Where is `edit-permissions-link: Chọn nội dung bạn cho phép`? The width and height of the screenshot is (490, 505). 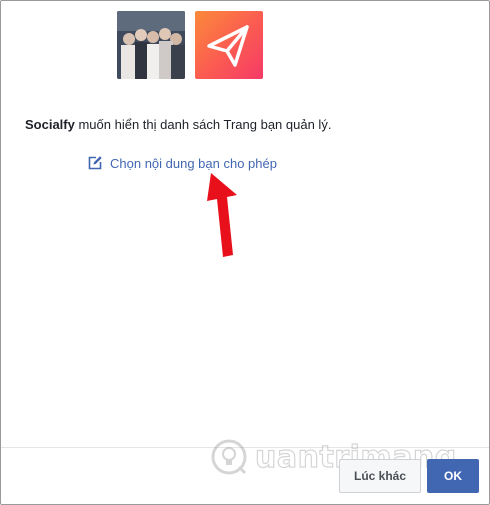
edit-permissions-link: Chọn nội dung bạn cho phép is located at coordinates (182, 163).